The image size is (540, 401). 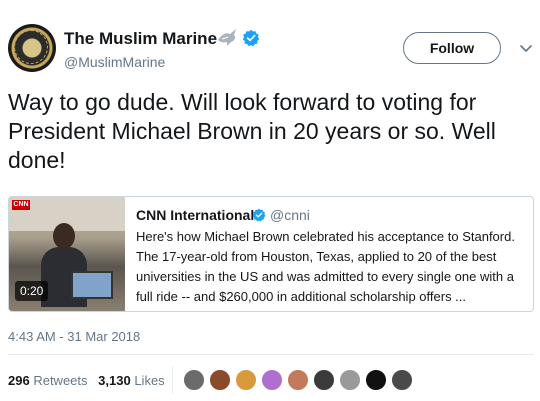 I want to click on video-thumbnail: CNN 0:20, so click(x=67, y=254).